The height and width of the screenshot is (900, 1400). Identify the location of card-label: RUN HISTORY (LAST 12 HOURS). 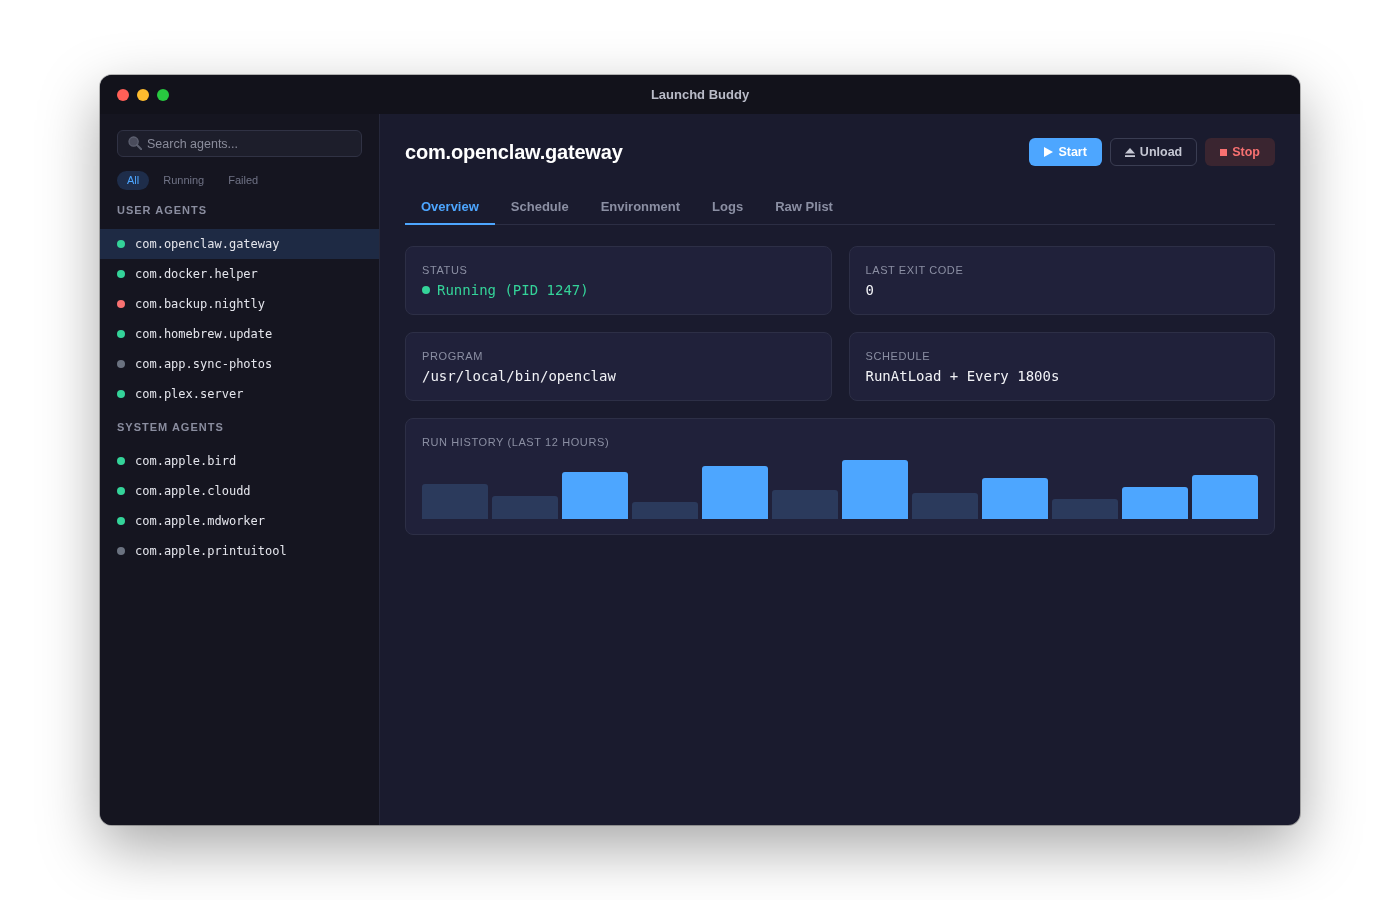
(516, 442).